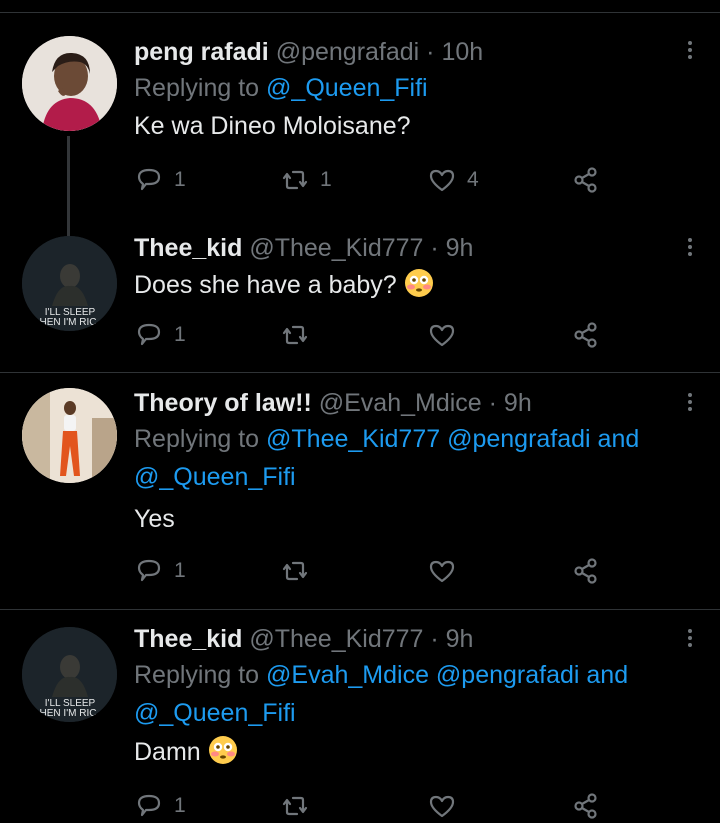  I want to click on tweet-text: Damn, so click(407, 752).